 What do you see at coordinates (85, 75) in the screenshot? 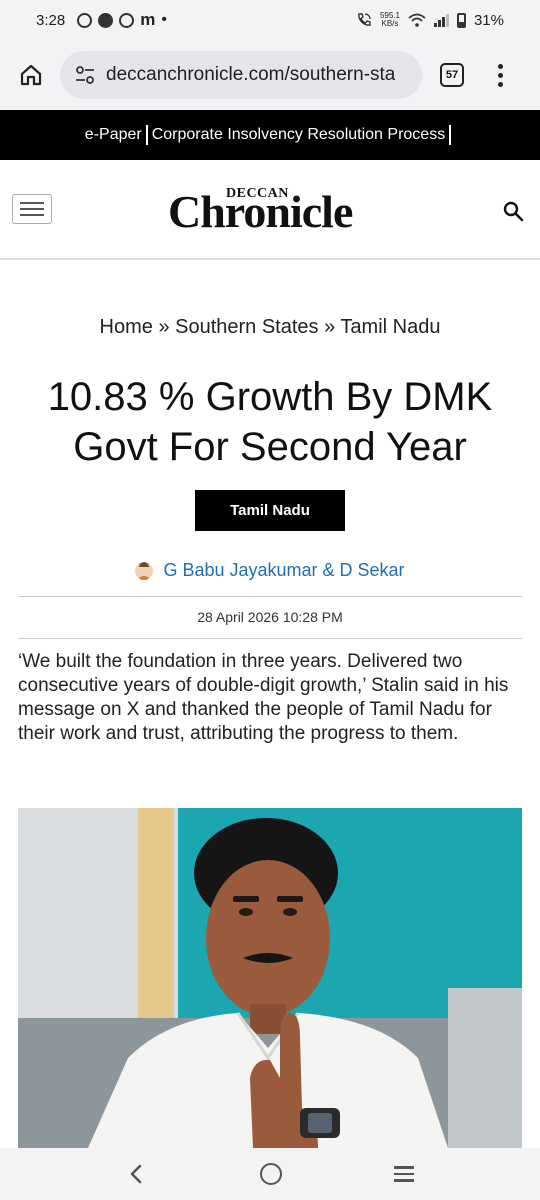
I see `site-settings-icon` at bounding box center [85, 75].